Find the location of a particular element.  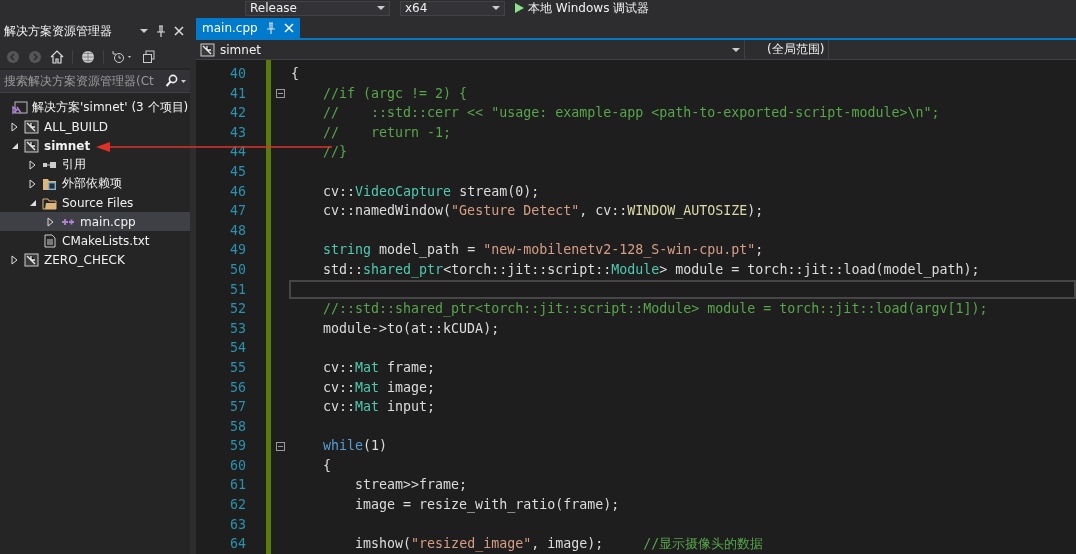

line-number: 51 is located at coordinates (238, 289).